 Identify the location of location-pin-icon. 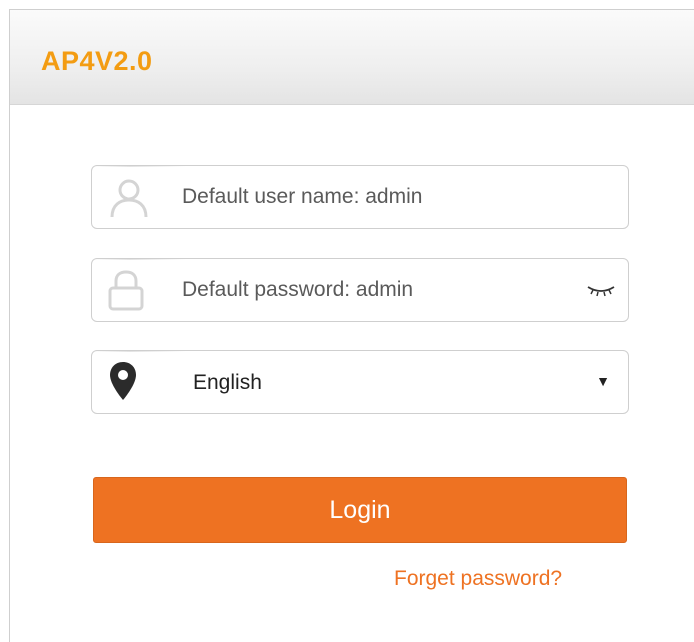
(123, 381).